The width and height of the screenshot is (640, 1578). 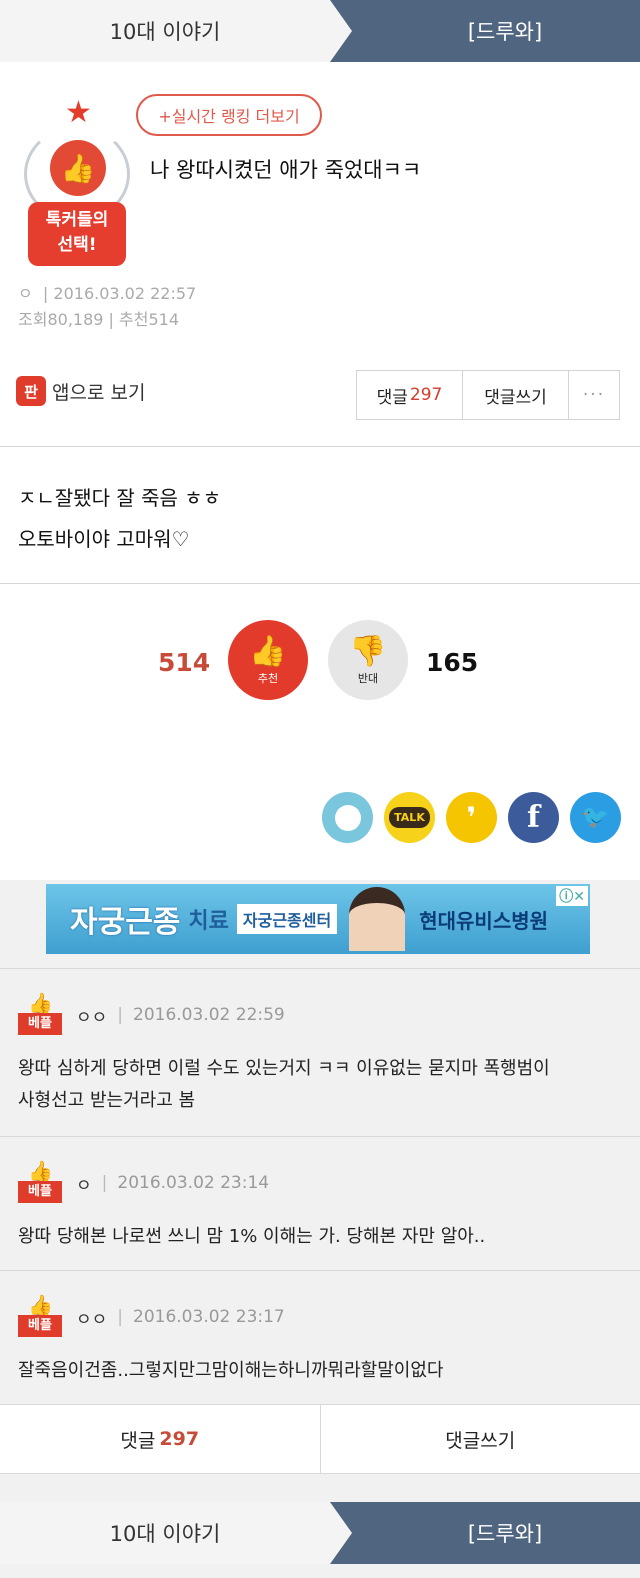 I want to click on views-label: 조회, so click(x=33, y=319).